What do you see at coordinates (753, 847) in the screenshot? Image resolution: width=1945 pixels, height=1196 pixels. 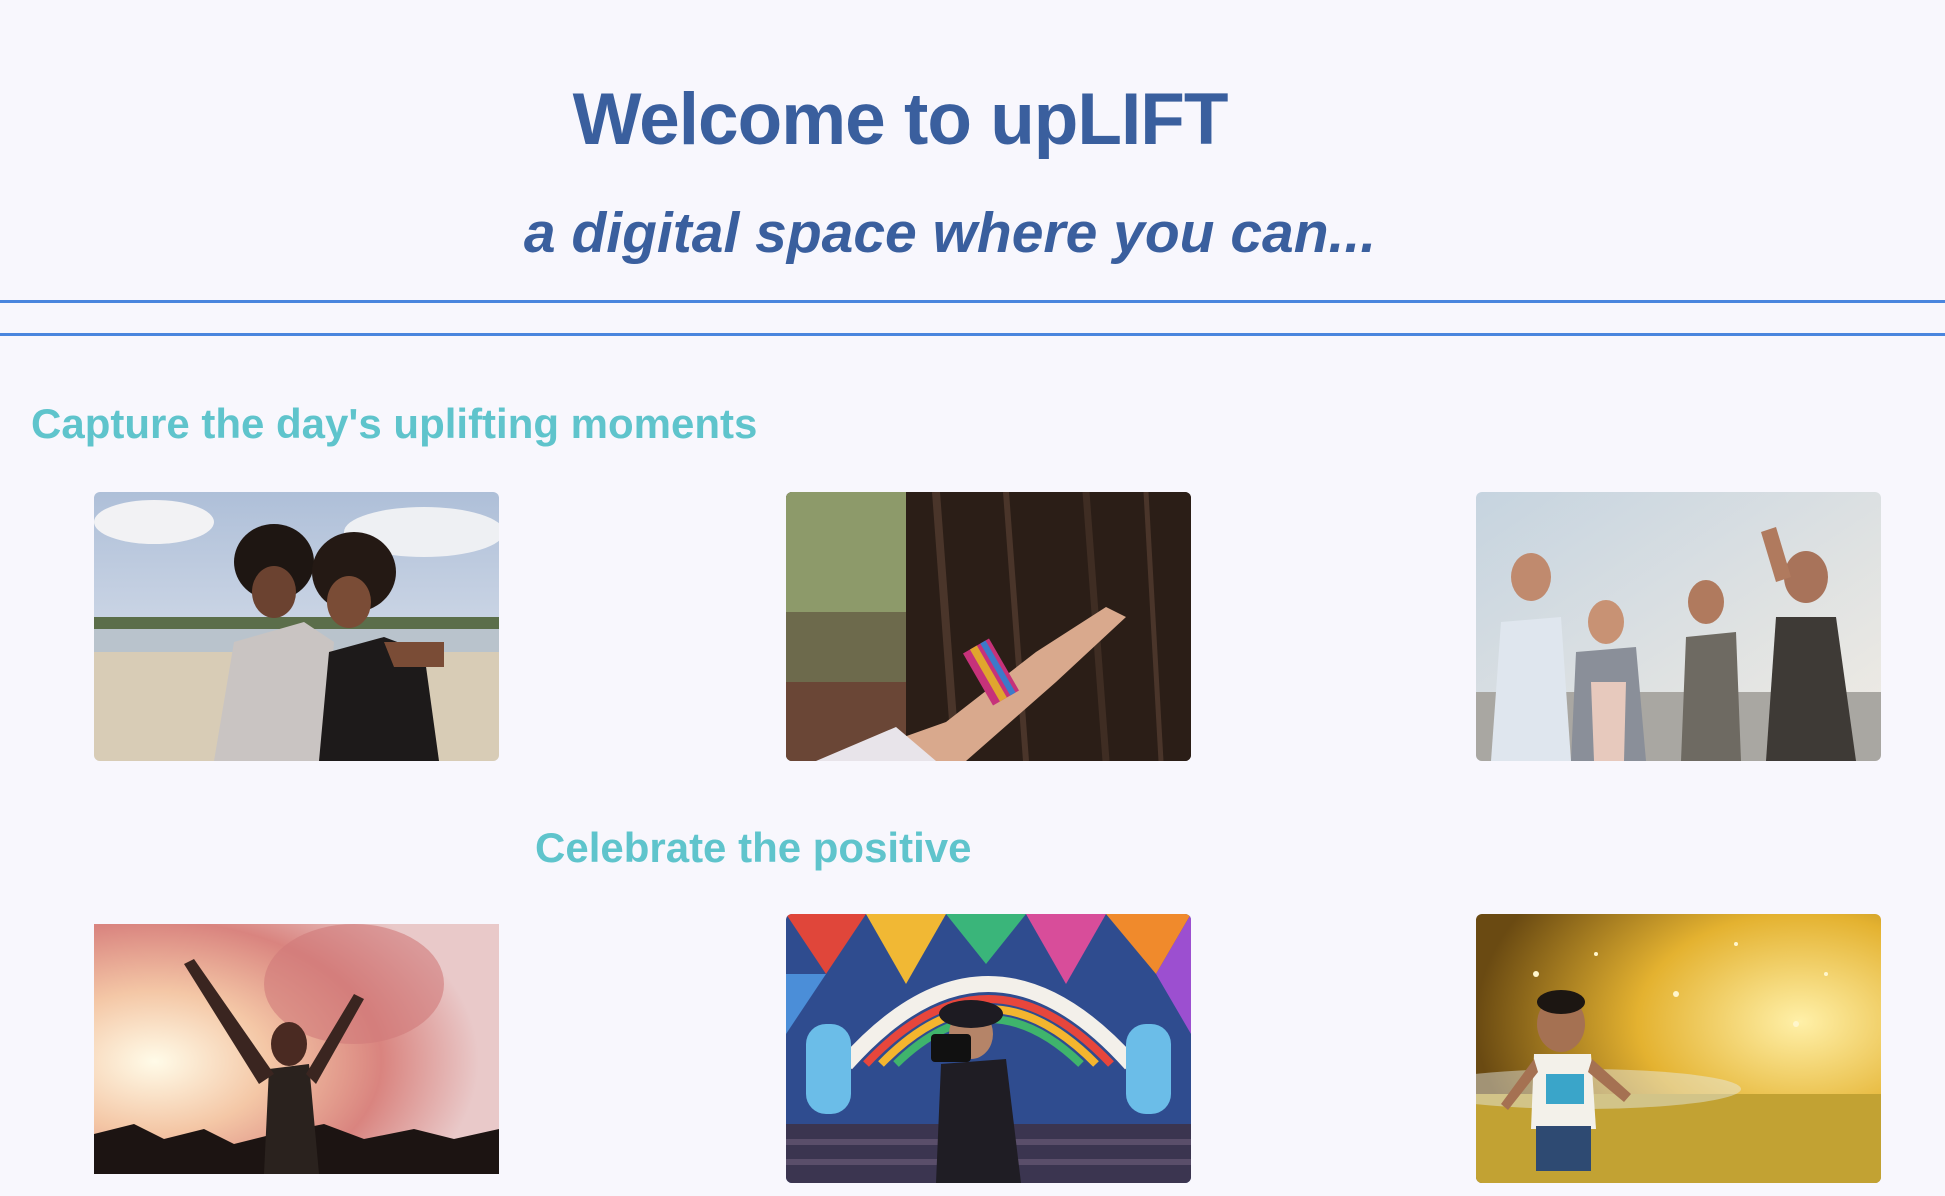 I see `section-heading-celebrate: Celebrate the positive` at bounding box center [753, 847].